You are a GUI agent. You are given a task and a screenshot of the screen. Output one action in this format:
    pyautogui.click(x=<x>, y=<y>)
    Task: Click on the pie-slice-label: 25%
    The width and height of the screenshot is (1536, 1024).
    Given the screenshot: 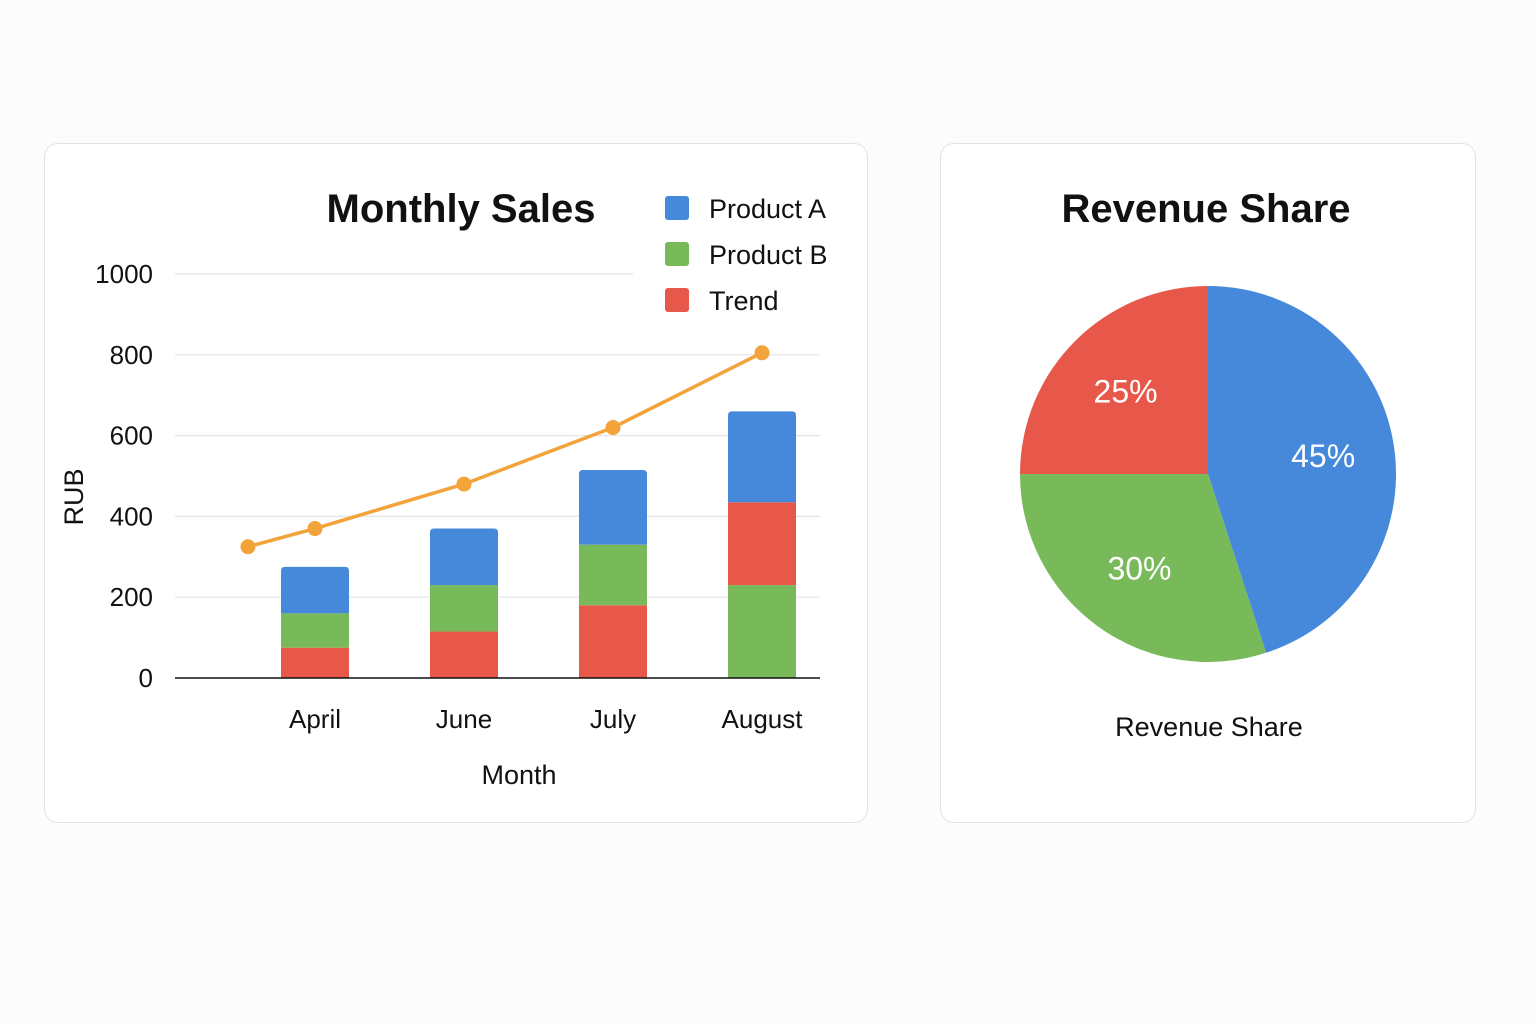 What is the action you would take?
    pyautogui.click(x=1126, y=392)
    